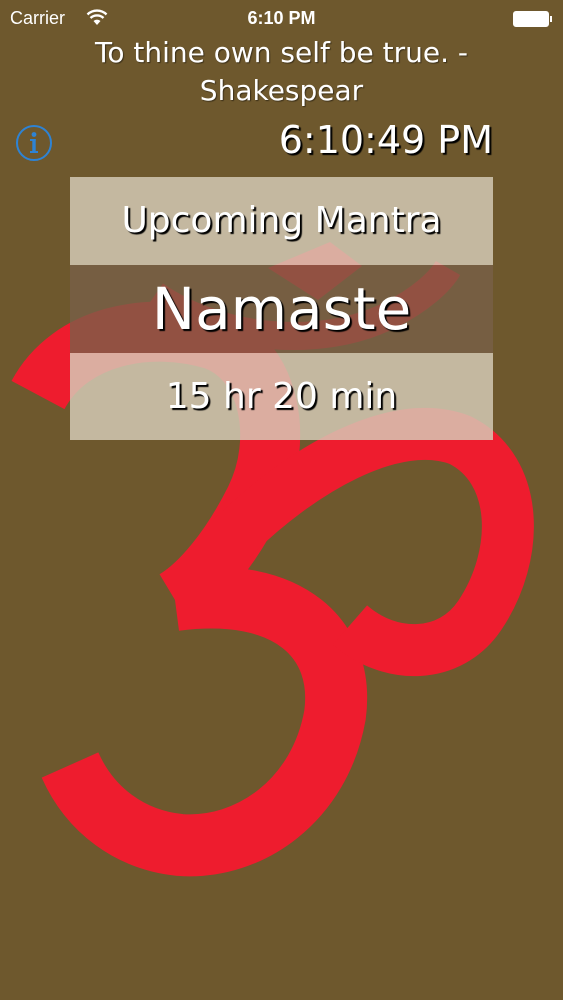 This screenshot has width=563, height=1000. What do you see at coordinates (385, 140) in the screenshot?
I see `current-time: 6:10:49 PM` at bounding box center [385, 140].